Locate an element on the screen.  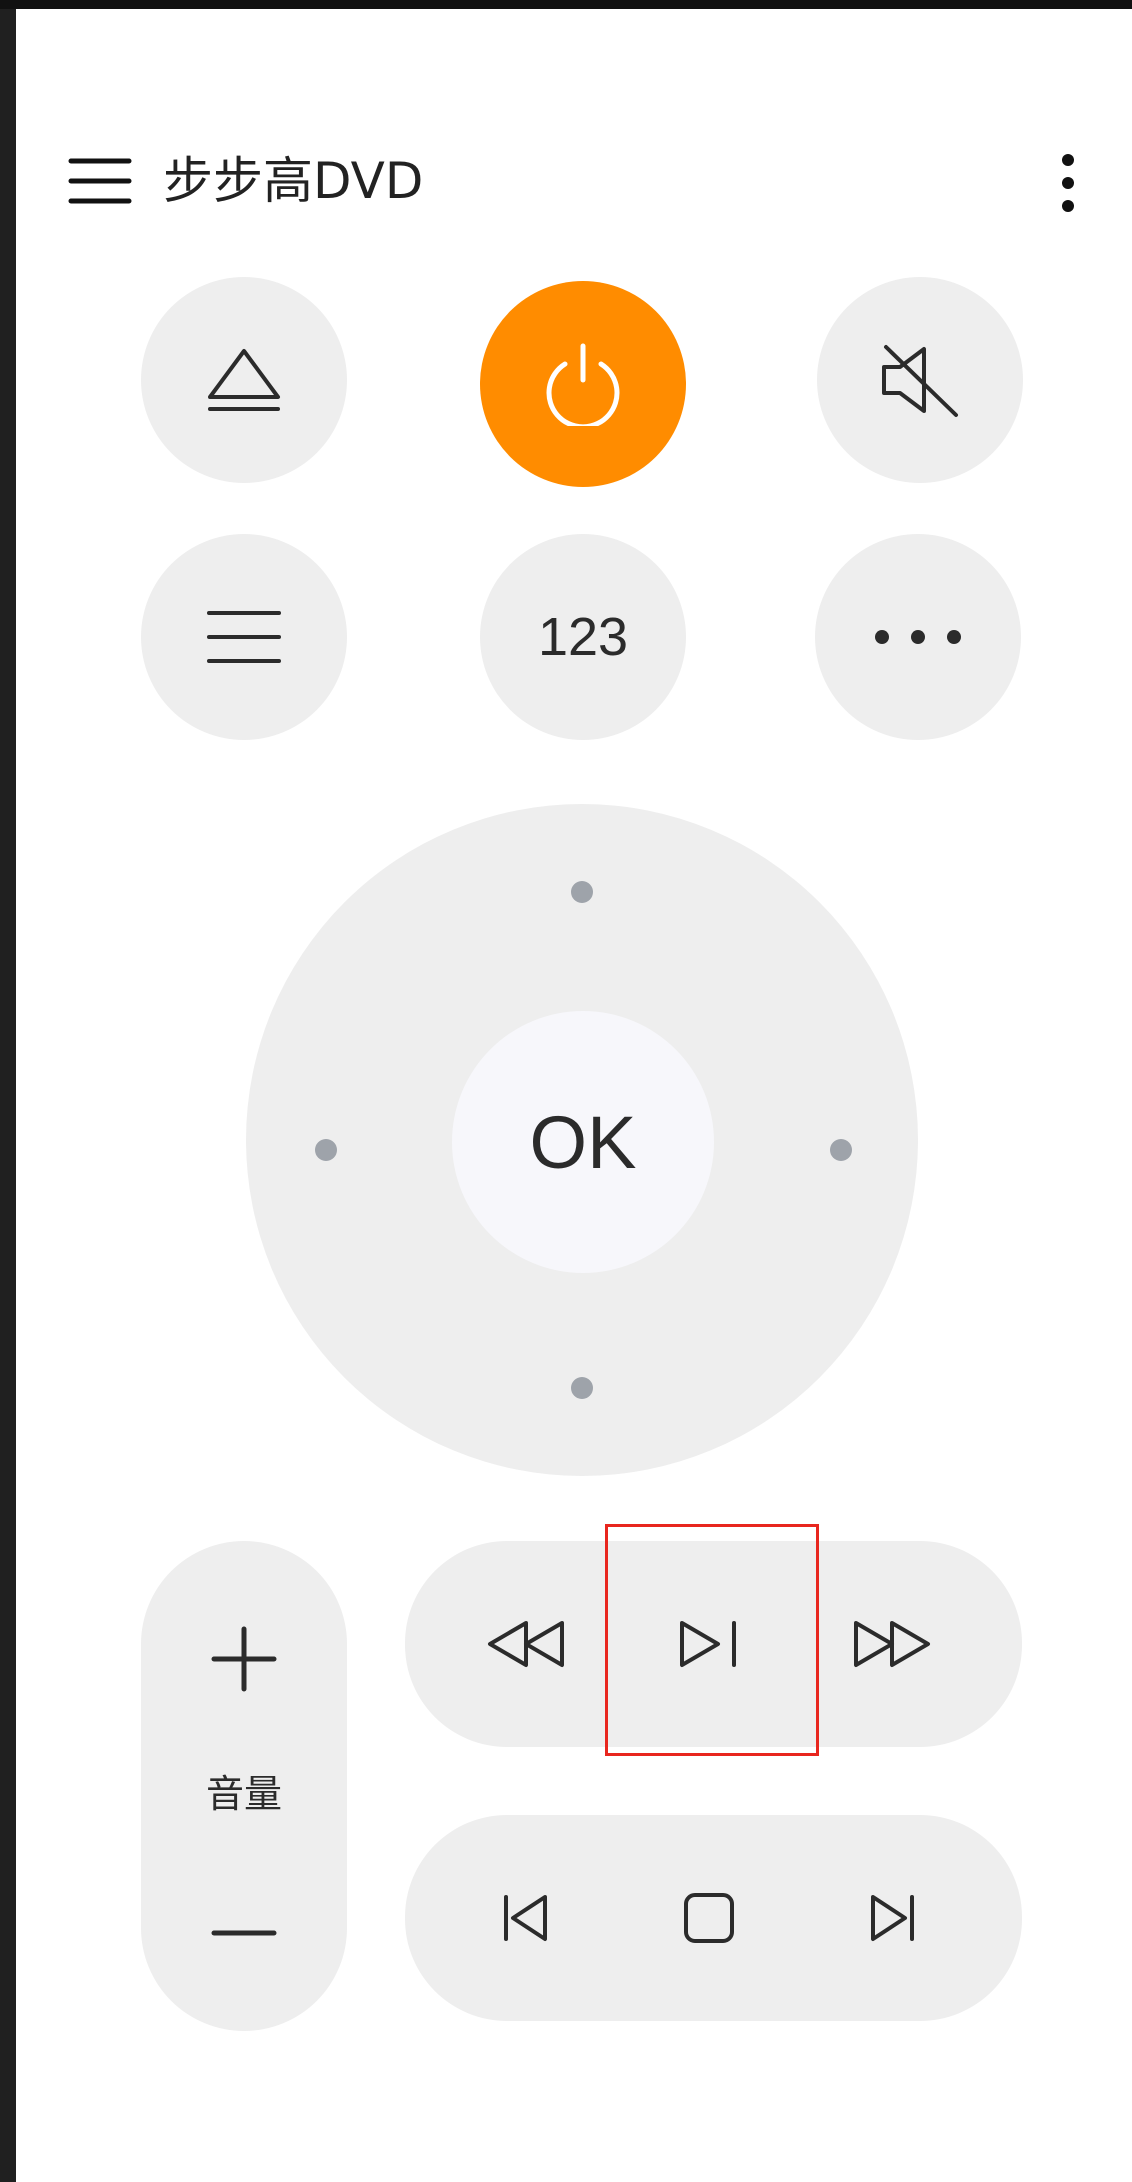
numbers-button: 123 is located at coordinates (583, 637).